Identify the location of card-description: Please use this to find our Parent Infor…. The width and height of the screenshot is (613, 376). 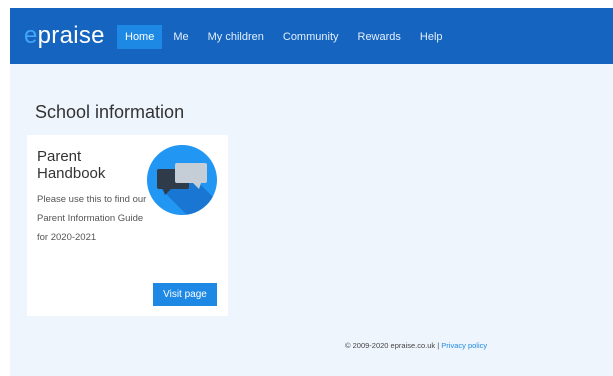
(92, 218).